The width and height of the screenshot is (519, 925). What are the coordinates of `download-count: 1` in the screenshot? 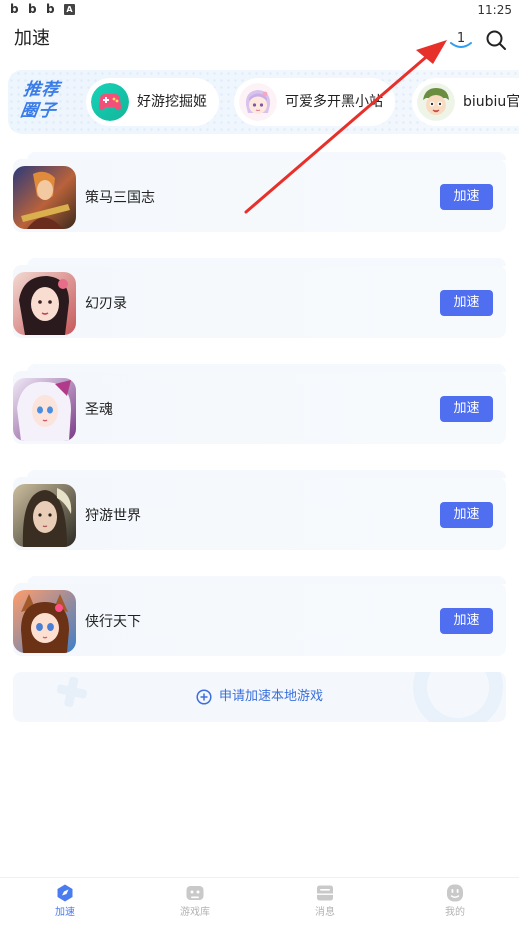 It's located at (461, 38).